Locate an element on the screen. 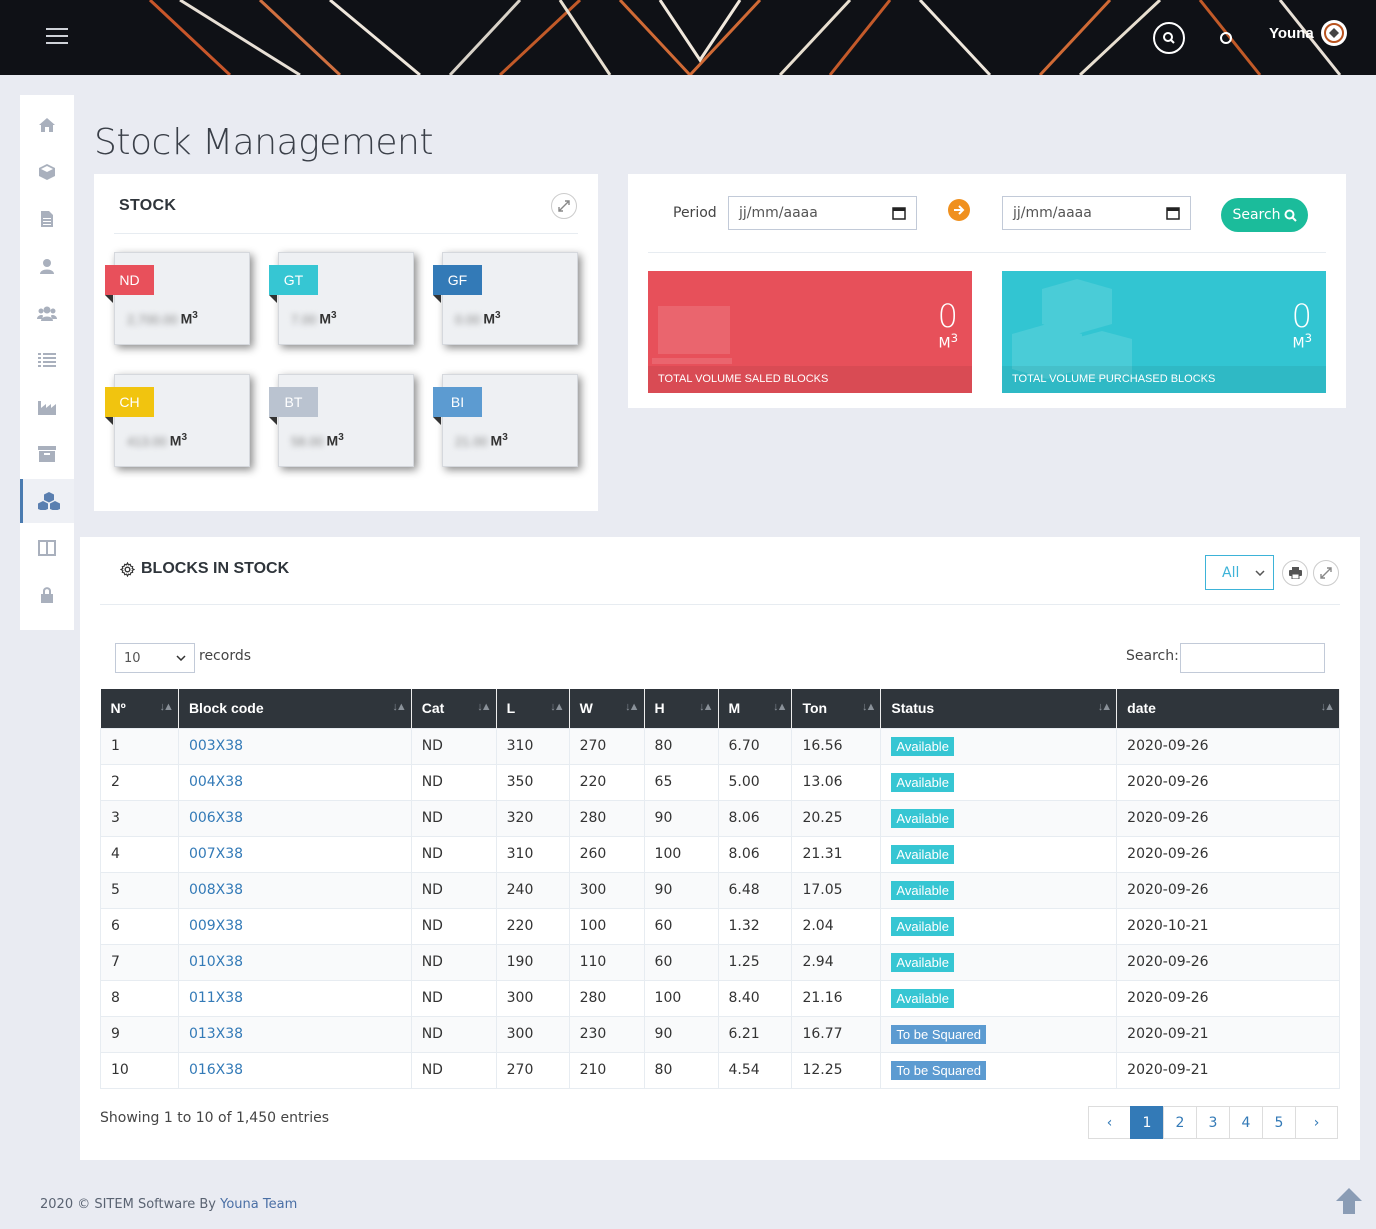  pagination-page: 4 is located at coordinates (1246, 1122).